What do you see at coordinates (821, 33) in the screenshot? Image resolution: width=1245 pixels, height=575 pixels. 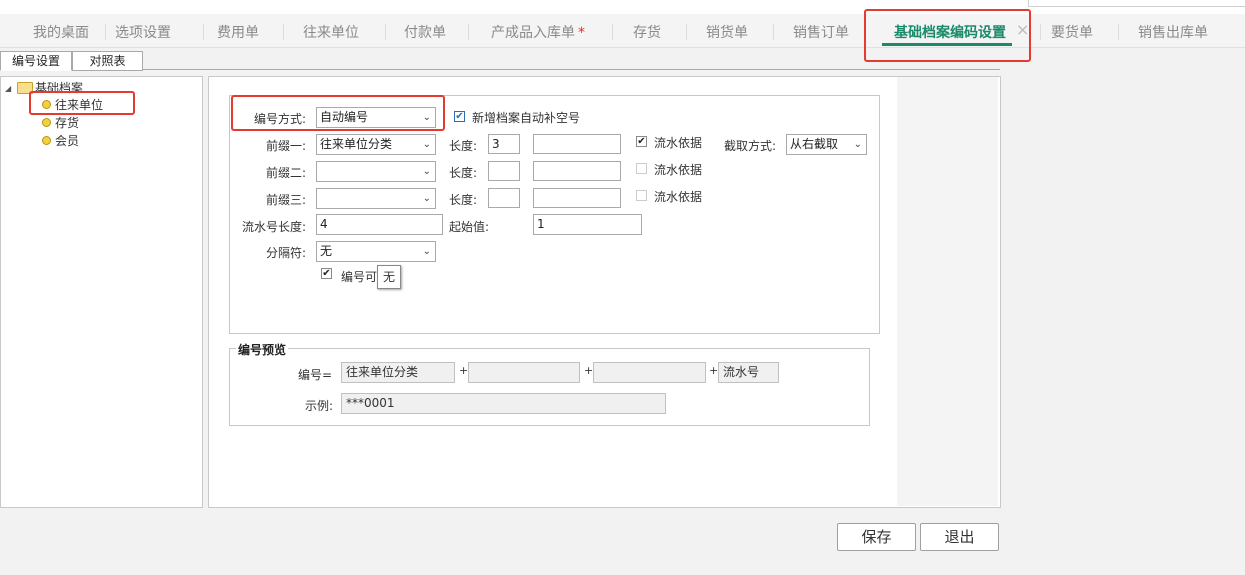 I see `tab-label: 销售订单` at bounding box center [821, 33].